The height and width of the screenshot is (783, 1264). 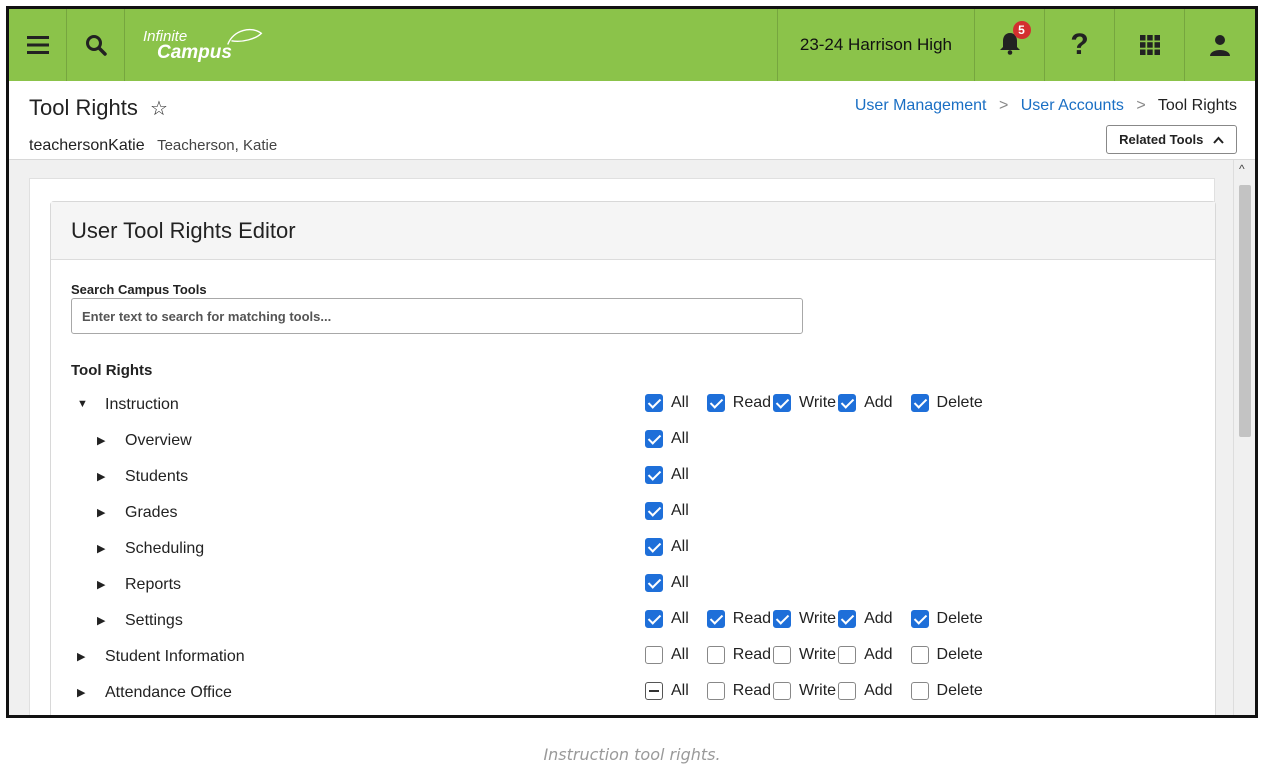 What do you see at coordinates (1218, 140) in the screenshot?
I see `chevron-up-icon` at bounding box center [1218, 140].